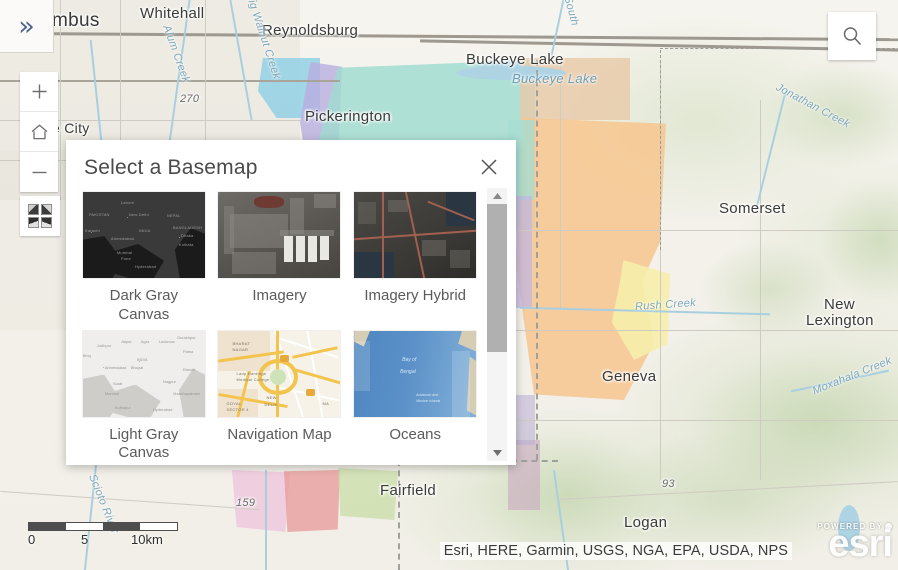 This screenshot has width=898, height=570. I want to click on home-button, so click(39, 132).